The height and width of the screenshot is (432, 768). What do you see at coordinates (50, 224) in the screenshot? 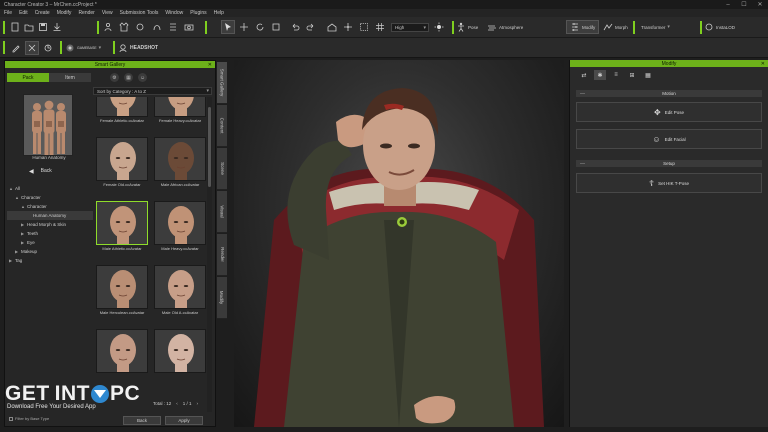
I see `tree-item: ▶ Head Morph & Skin` at bounding box center [50, 224].